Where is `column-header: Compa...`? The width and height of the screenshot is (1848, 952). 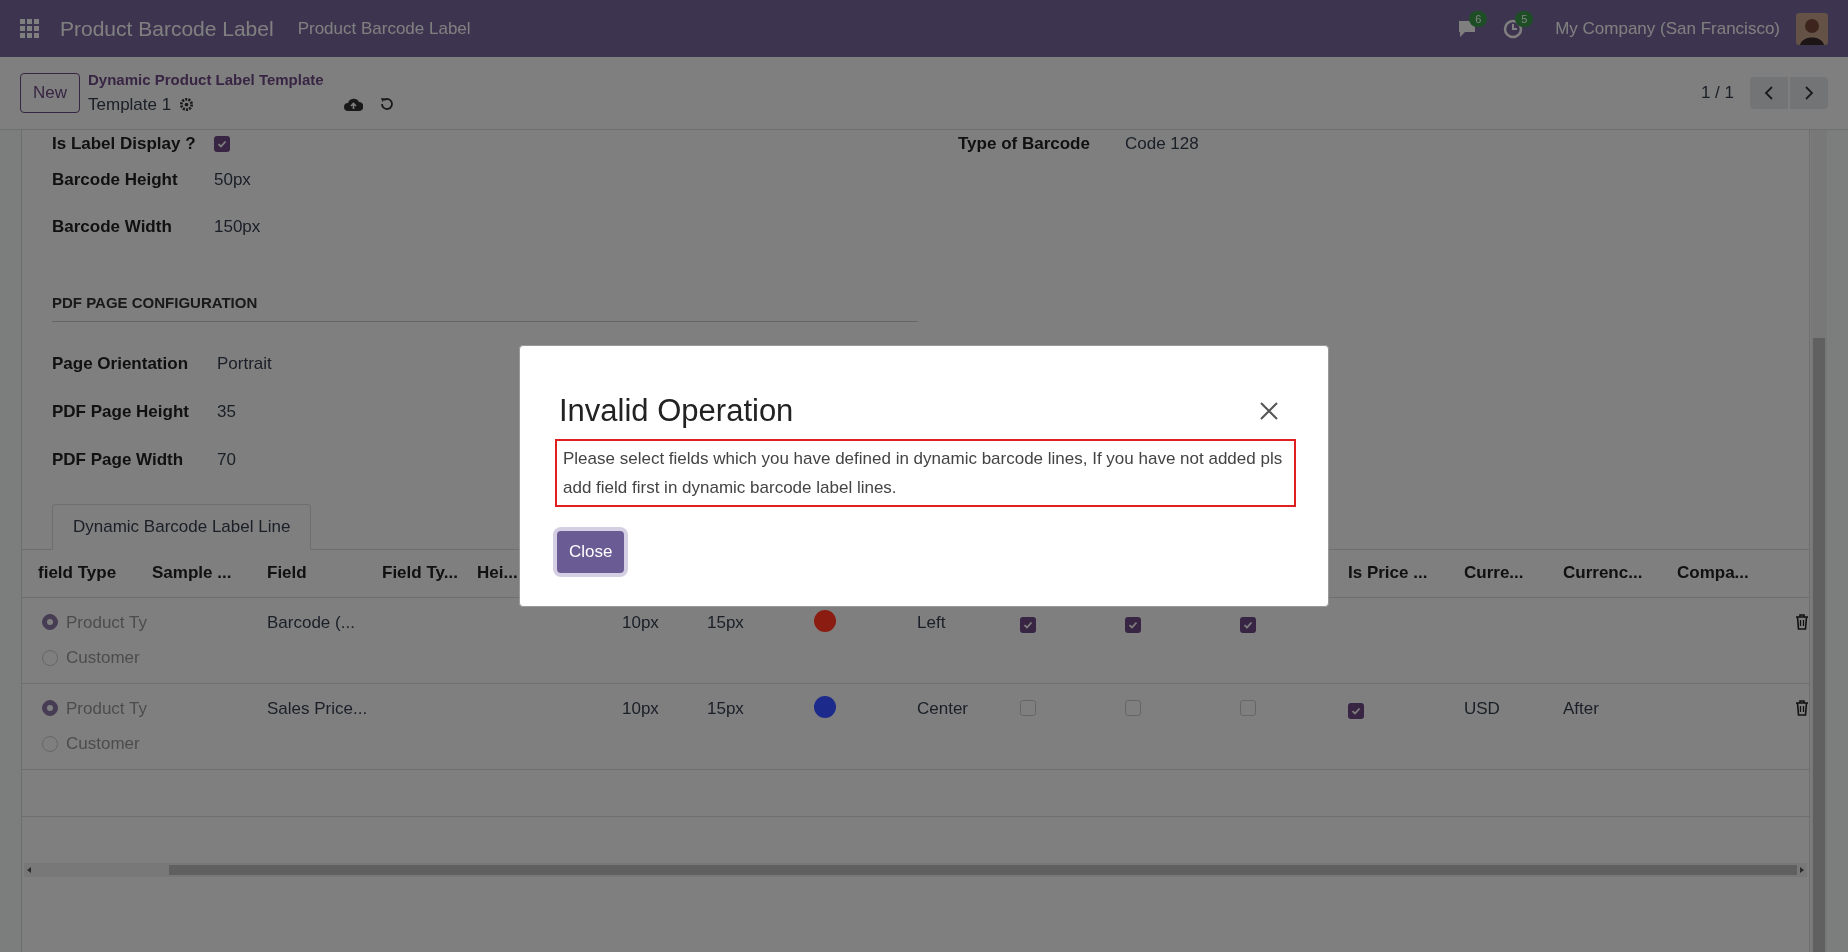
column-header: Compa... is located at coordinates (1713, 573).